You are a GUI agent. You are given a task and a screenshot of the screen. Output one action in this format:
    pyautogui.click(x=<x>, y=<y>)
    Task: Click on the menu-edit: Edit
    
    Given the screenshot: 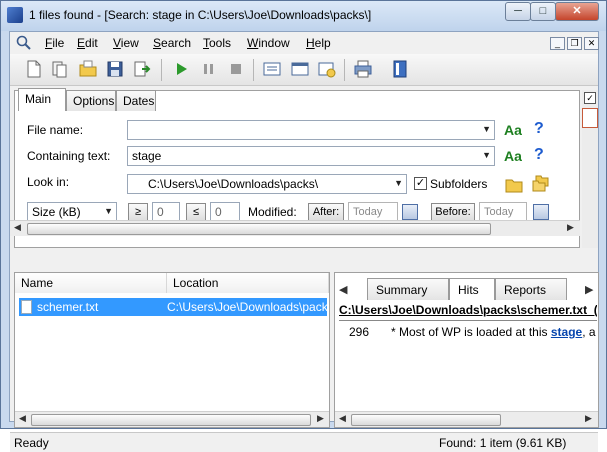 What is the action you would take?
    pyautogui.click(x=87, y=43)
    